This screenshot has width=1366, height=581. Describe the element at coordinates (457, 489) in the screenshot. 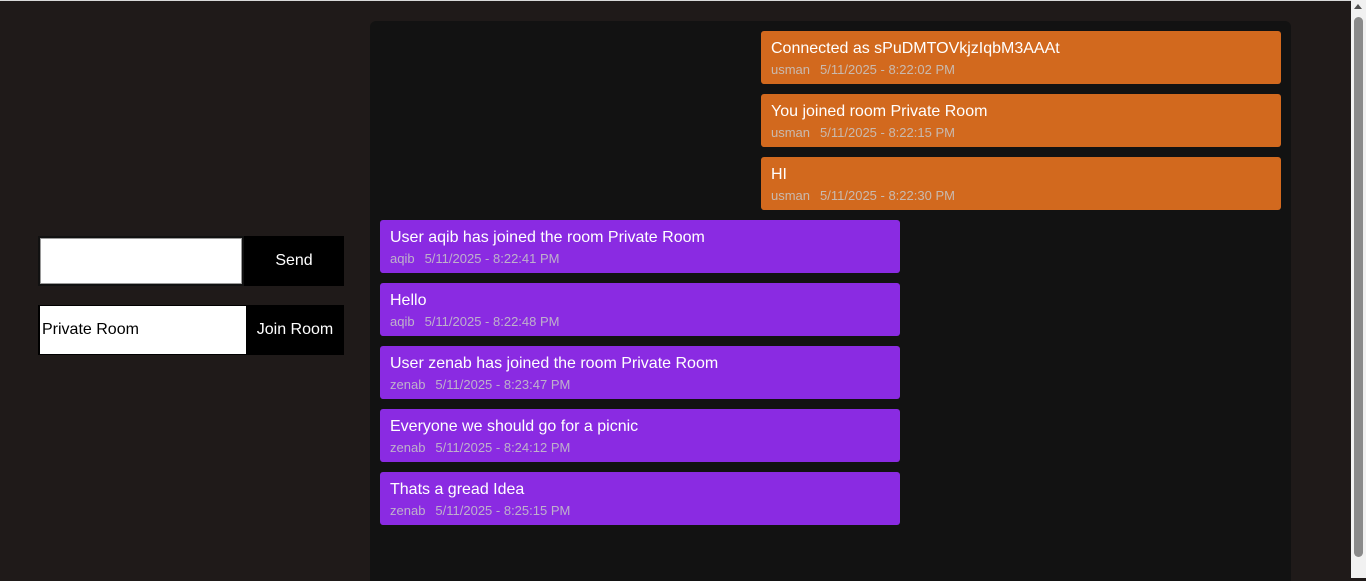

I see `message-text: Thats a gread Idea` at that location.